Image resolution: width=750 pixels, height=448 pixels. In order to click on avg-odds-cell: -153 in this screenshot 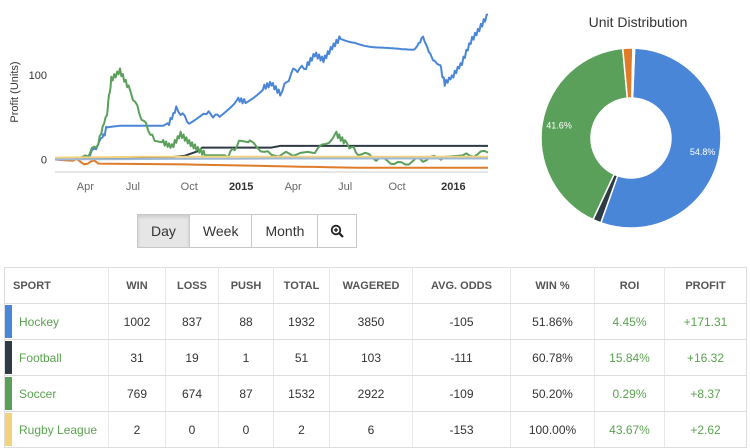, I will do `click(461, 429)`.